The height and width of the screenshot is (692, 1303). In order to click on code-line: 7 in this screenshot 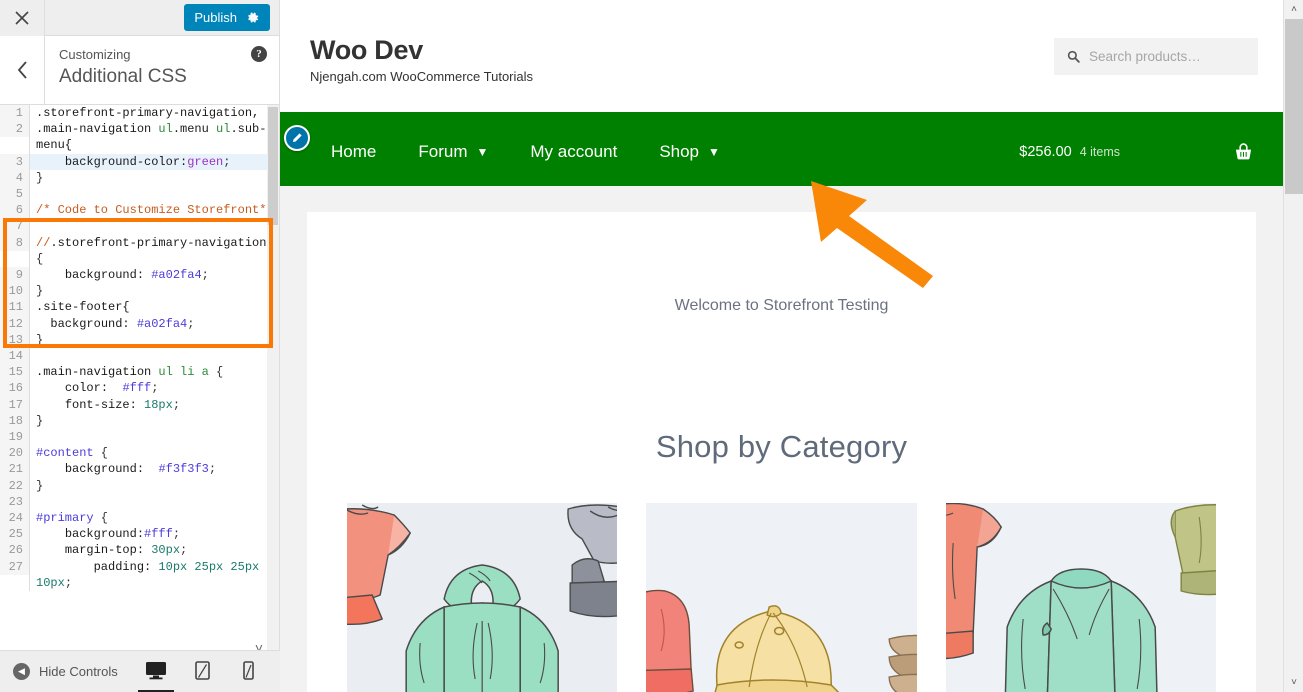, I will do `click(139, 226)`.